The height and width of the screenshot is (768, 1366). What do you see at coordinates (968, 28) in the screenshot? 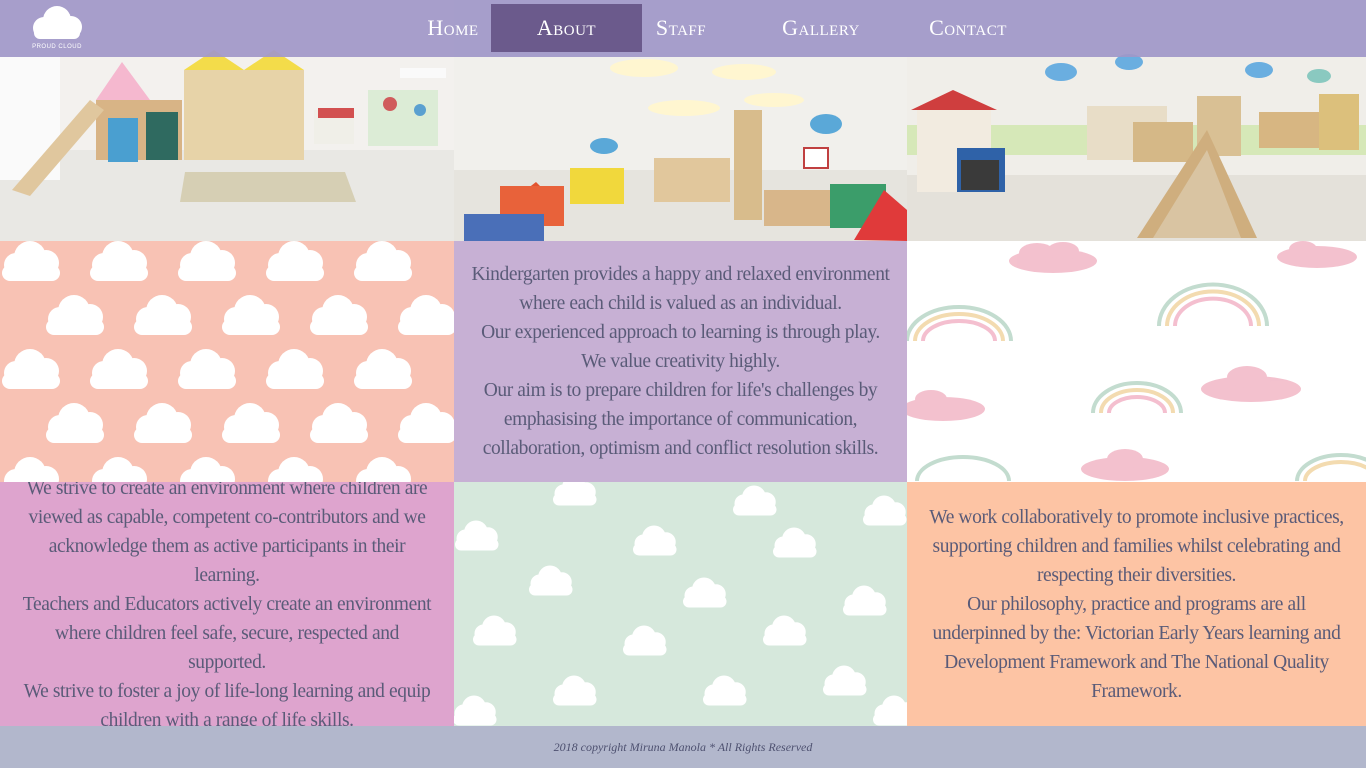
I see `nav-contact: Contact` at bounding box center [968, 28].